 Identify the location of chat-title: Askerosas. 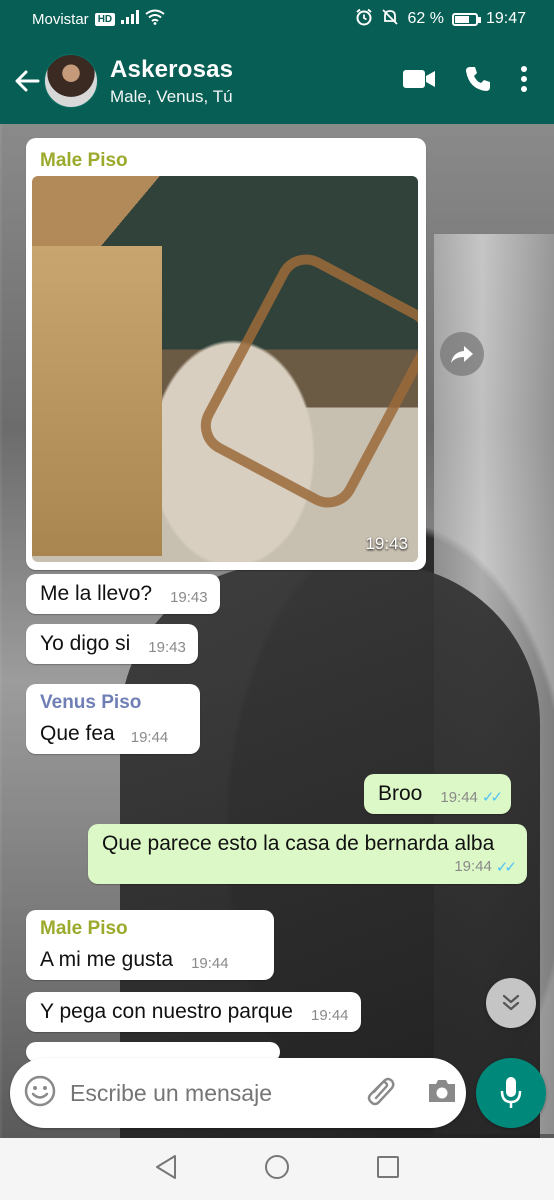
(172, 69).